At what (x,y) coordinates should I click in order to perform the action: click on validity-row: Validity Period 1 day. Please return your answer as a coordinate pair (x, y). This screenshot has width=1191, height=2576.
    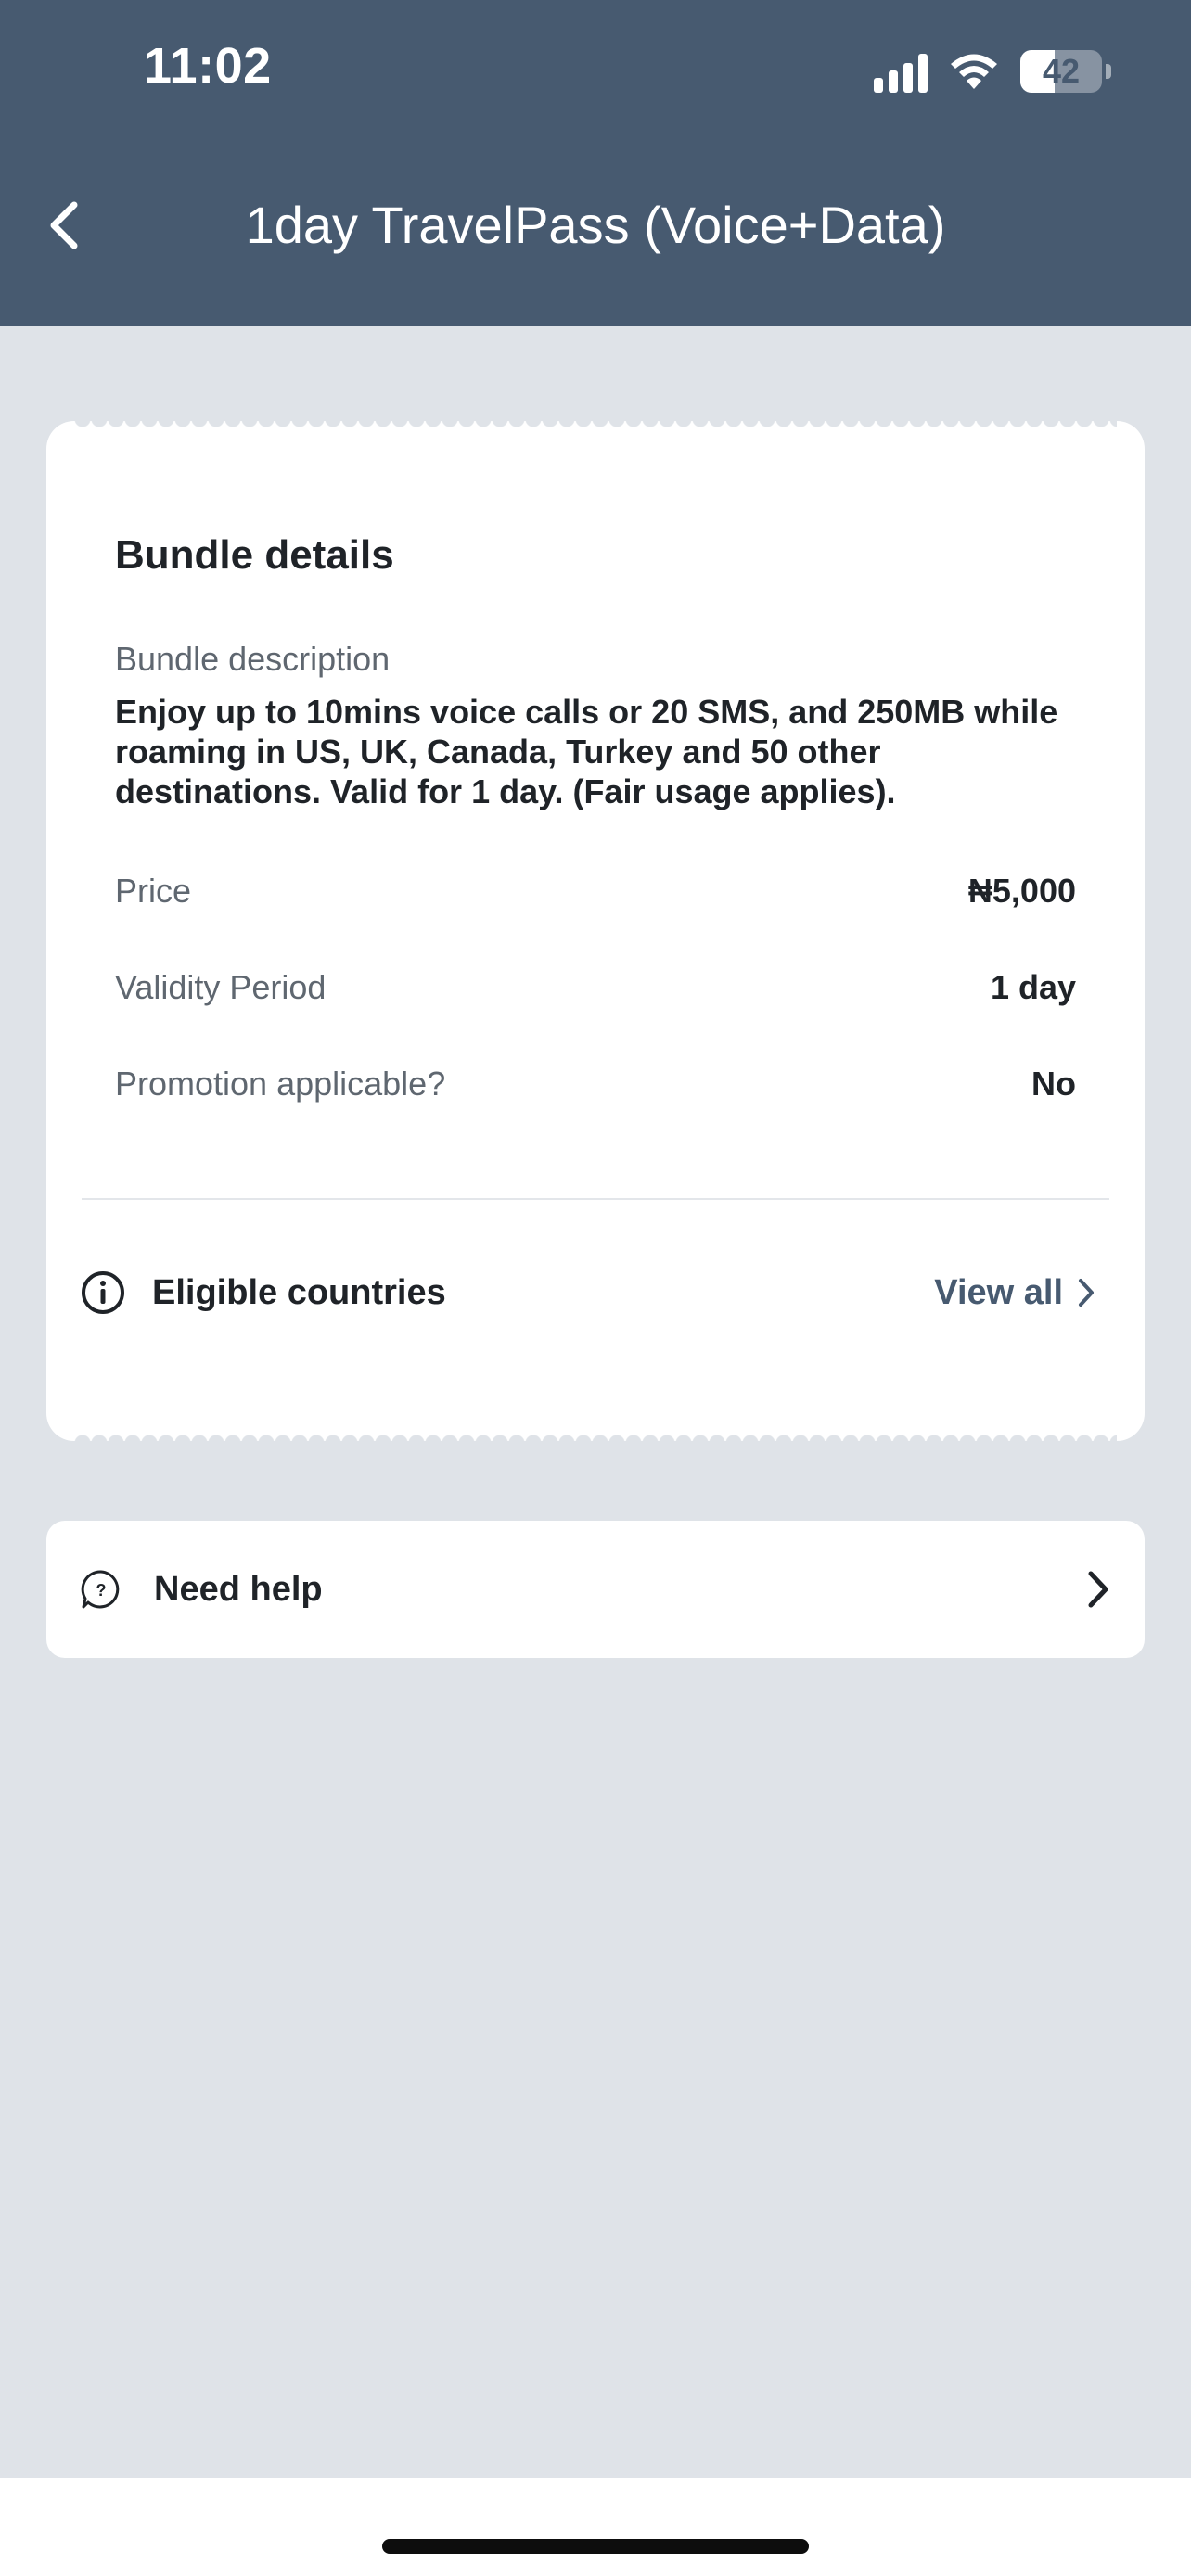
    Looking at the image, I should click on (595, 988).